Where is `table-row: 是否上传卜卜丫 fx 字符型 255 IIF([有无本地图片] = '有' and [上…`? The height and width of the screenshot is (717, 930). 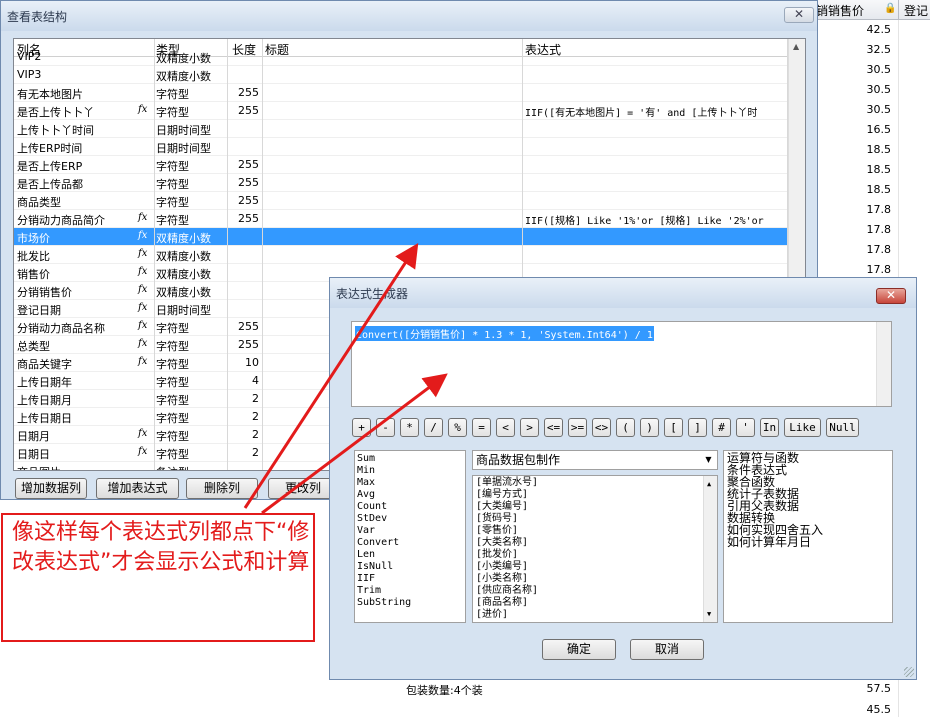
table-row: 是否上传卜卜丫 fx 字符型 255 IIF([有无本地图片] = '有' and [上… is located at coordinates (401, 111).